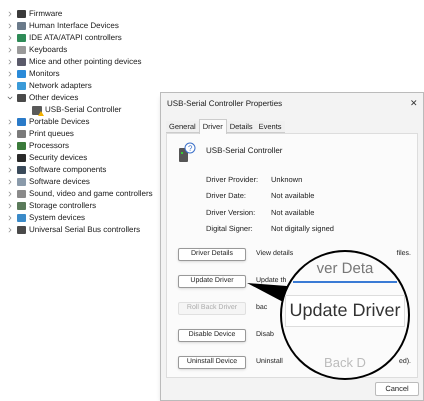 The width and height of the screenshot is (424, 401). I want to click on tree-item: Storage controllers, so click(62, 206).